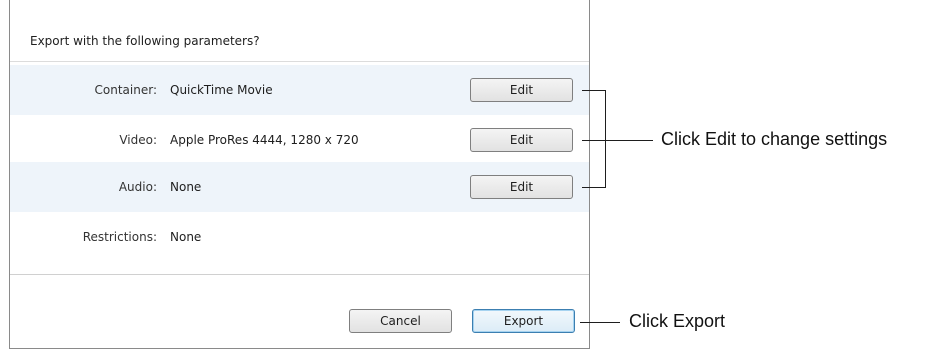 This screenshot has height=349, width=952. What do you see at coordinates (137, 187) in the screenshot?
I see `audio-label: Audio:` at bounding box center [137, 187].